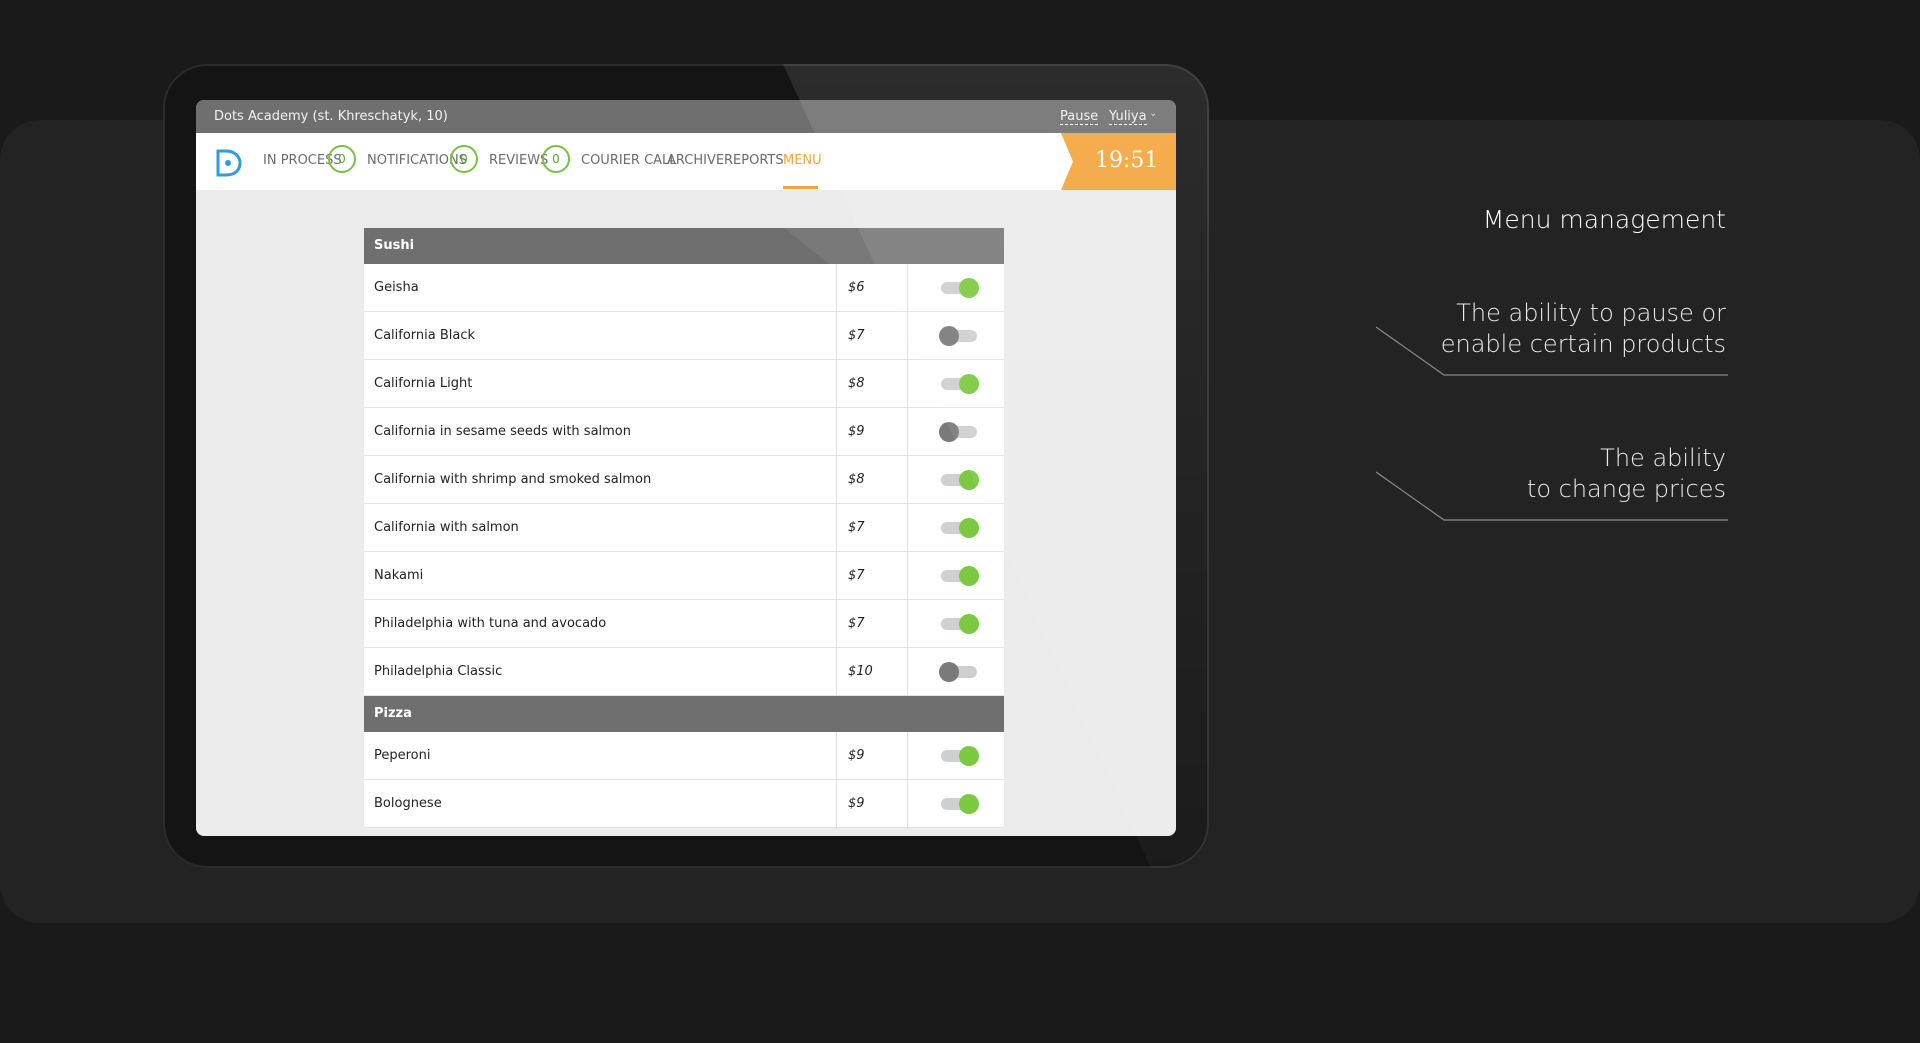  I want to click on menu-item-name: Philadelphia with tuna and avocado, so click(490, 623).